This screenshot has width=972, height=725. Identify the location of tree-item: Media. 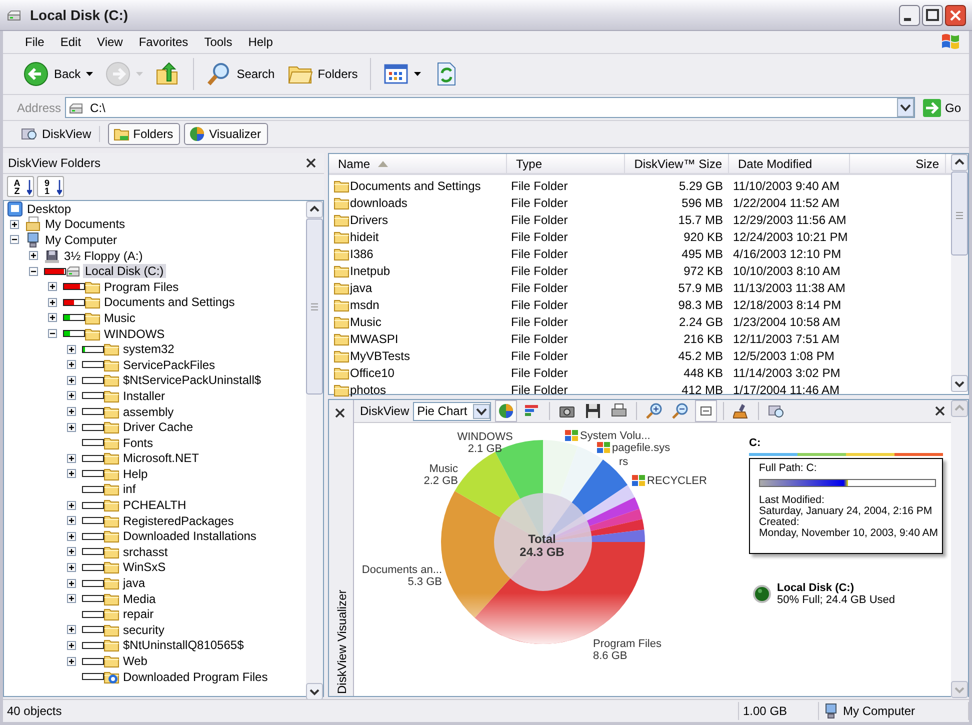
(139, 599).